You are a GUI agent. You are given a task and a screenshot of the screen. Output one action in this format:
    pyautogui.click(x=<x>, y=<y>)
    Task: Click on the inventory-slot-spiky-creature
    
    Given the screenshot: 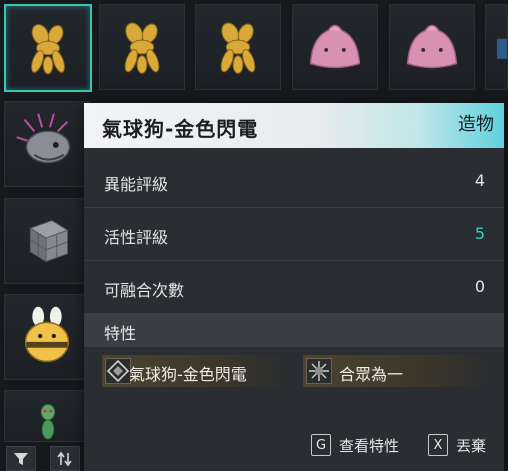 What is the action you would take?
    pyautogui.click(x=47, y=144)
    